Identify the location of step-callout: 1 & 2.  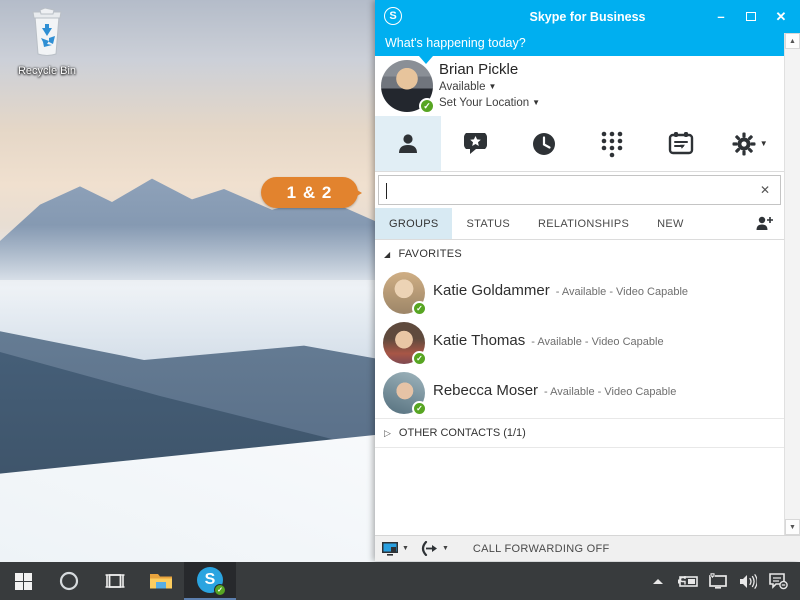
(311, 192).